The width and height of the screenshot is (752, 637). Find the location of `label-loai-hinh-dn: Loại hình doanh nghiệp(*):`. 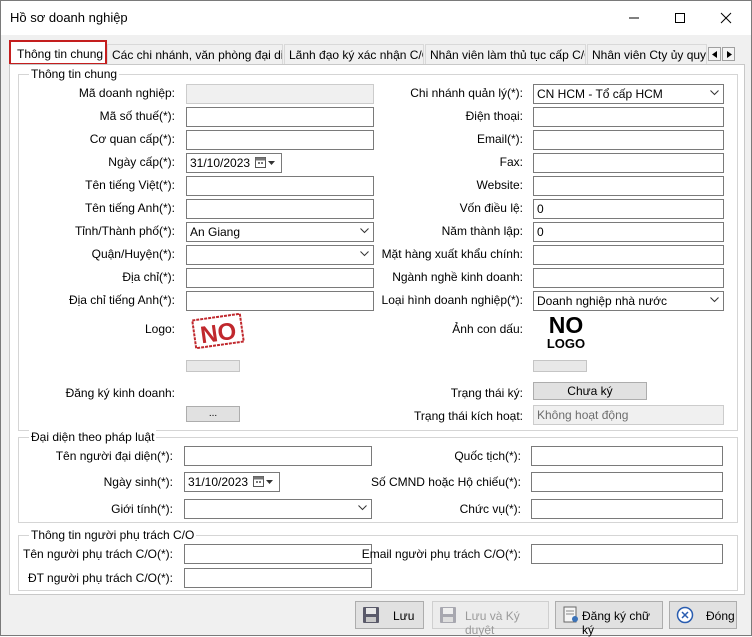

label-loai-hinh-dn: Loại hình doanh nghiệp(*): is located at coordinates (452, 300).